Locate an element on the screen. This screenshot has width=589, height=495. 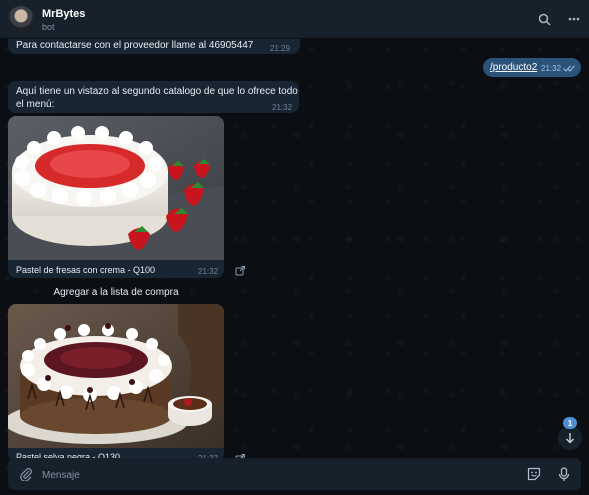
message-bubble-outgoing: /producto2 21:32 is located at coordinates (532, 67).